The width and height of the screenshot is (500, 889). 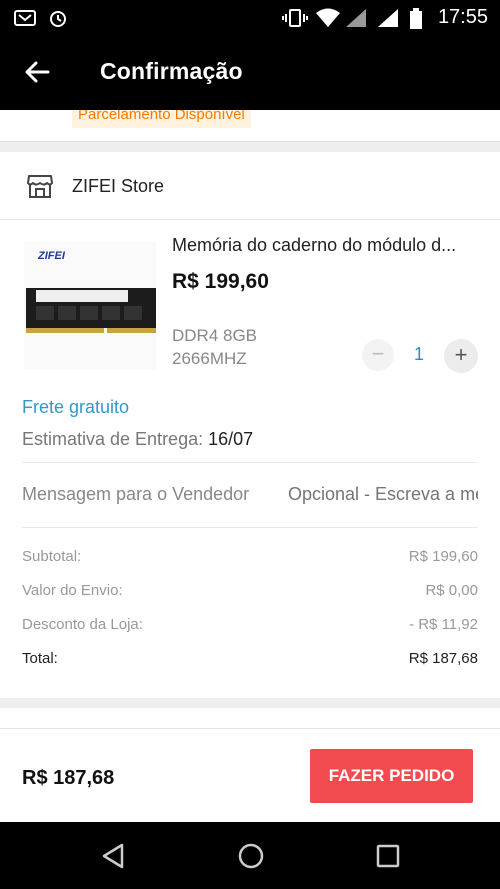 What do you see at coordinates (328, 17) in the screenshot?
I see `wifi-icon` at bounding box center [328, 17].